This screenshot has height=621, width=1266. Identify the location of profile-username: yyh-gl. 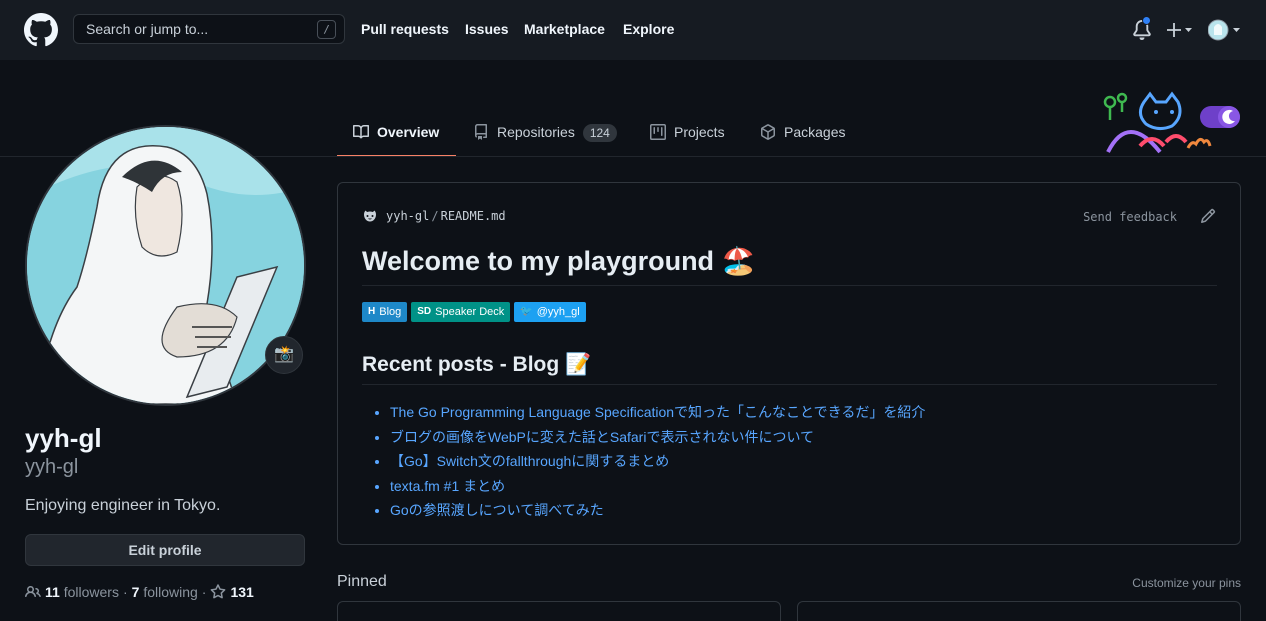
(52, 467).